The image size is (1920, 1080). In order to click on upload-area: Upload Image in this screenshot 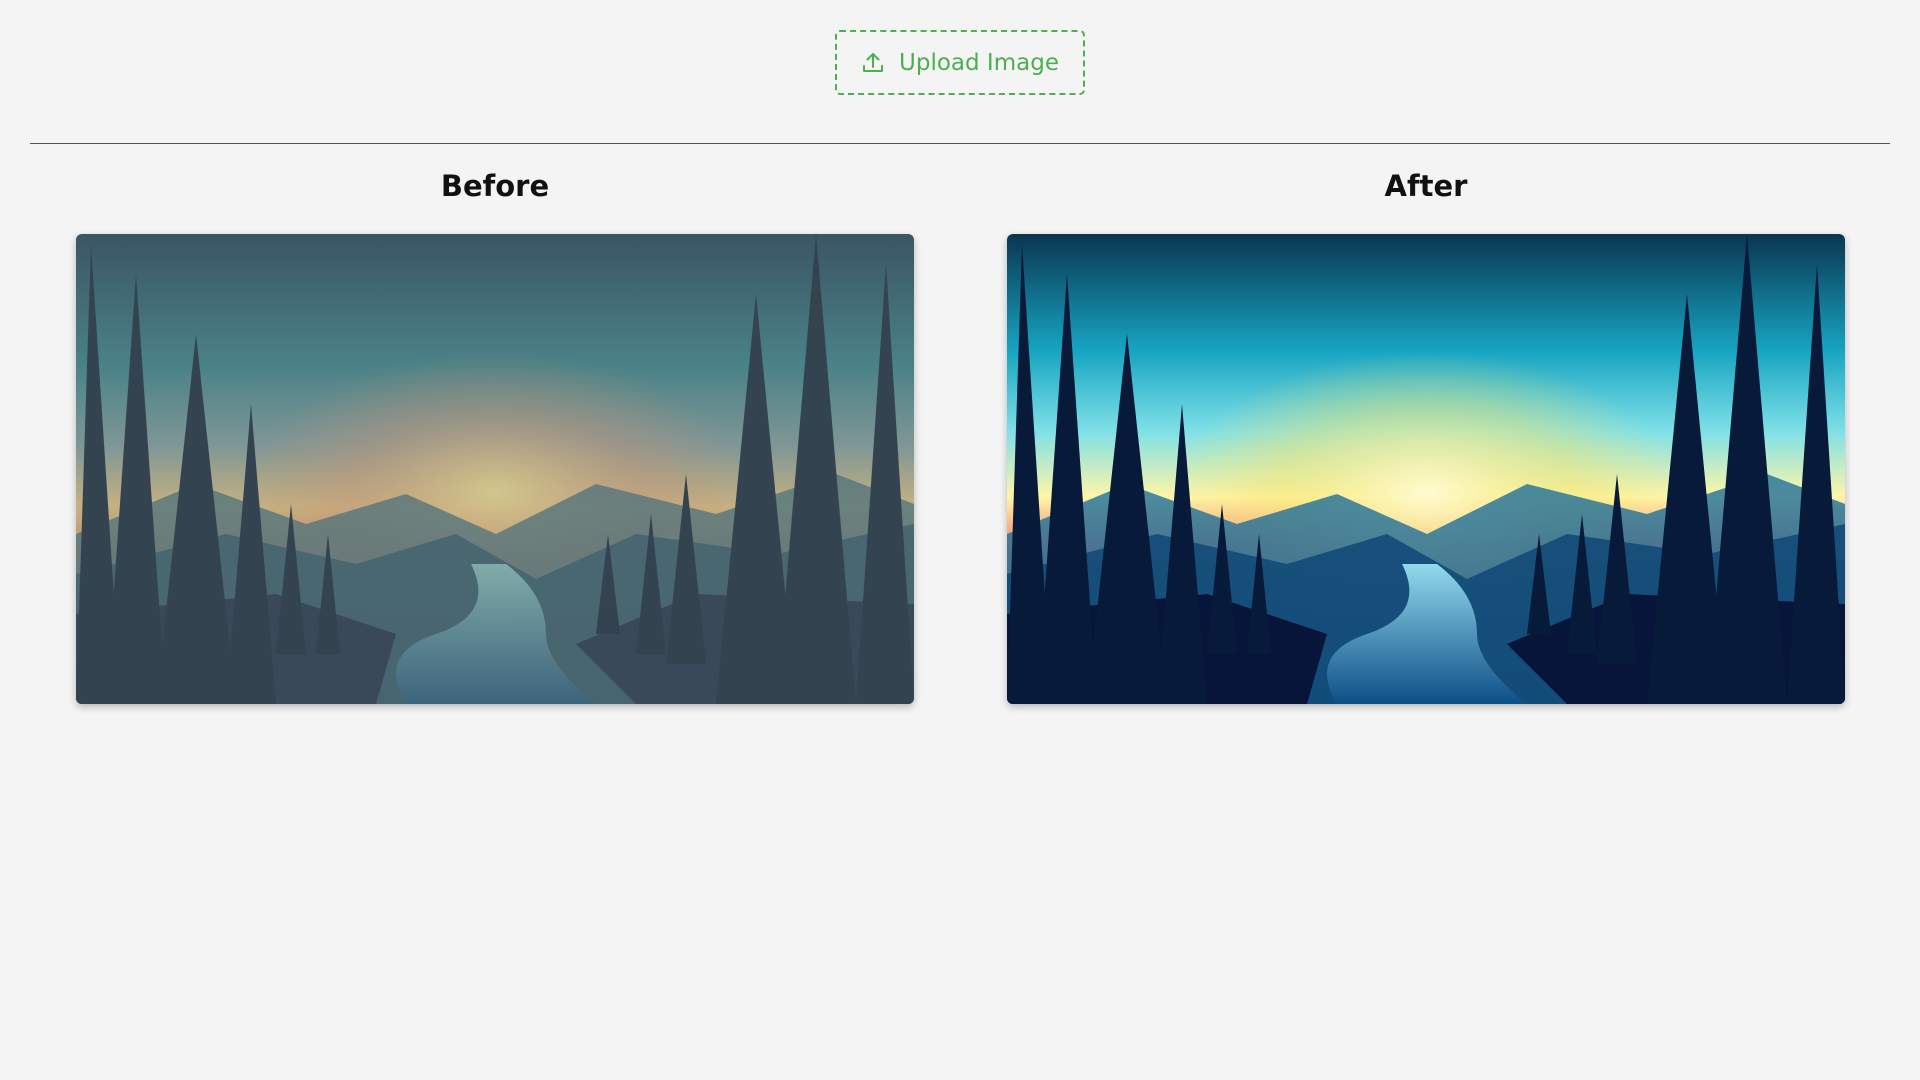, I will do `click(960, 62)`.